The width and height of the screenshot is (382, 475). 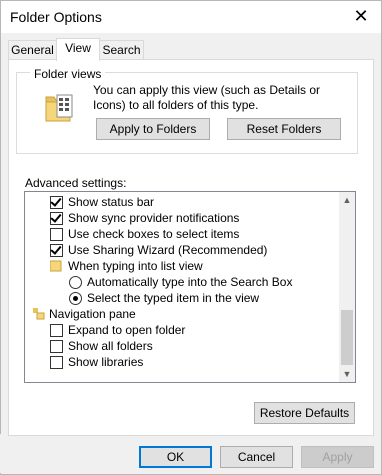 What do you see at coordinates (347, 374) in the screenshot?
I see `scroll-down-icon: ▼` at bounding box center [347, 374].